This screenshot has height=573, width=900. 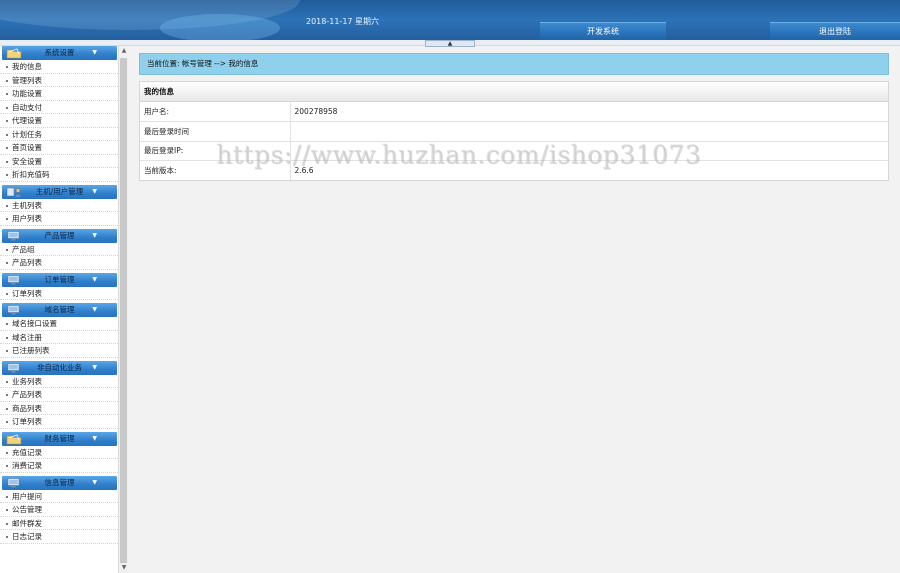 I want to click on logout-button: 退出登陆, so click(x=835, y=31).